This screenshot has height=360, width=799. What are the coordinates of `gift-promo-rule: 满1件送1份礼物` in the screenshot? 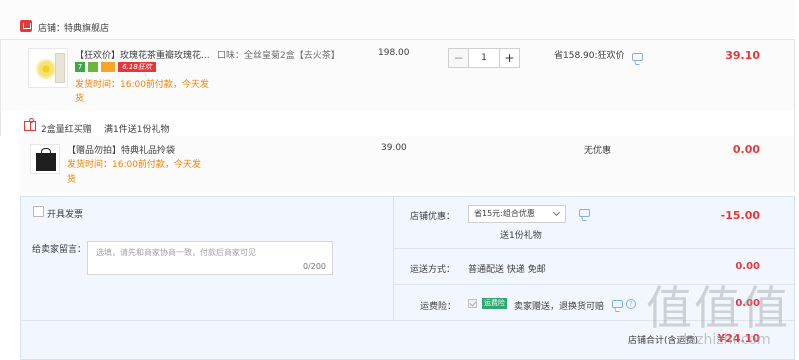 It's located at (137, 130).